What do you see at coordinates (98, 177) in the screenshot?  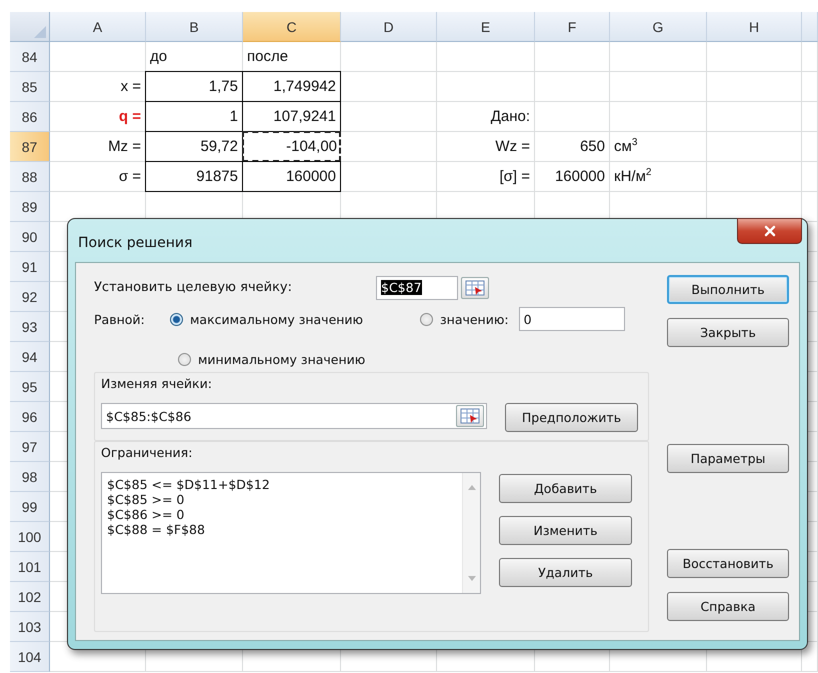 I see `table-cell: σ =` at bounding box center [98, 177].